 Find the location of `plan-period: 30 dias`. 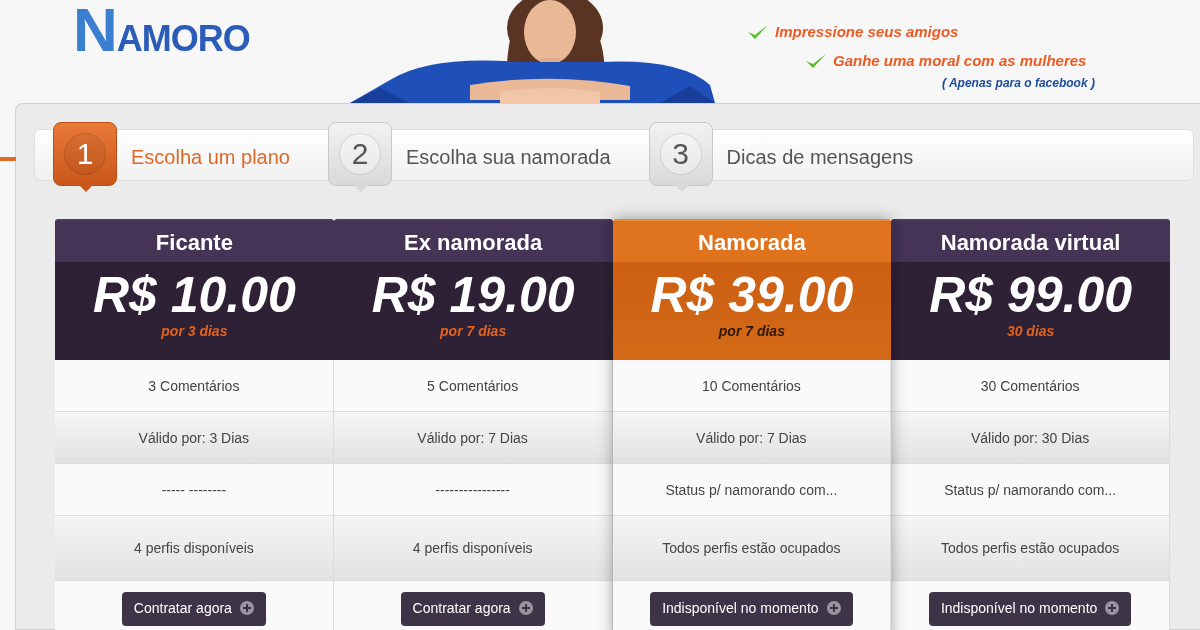

plan-period: 30 dias is located at coordinates (1030, 331).